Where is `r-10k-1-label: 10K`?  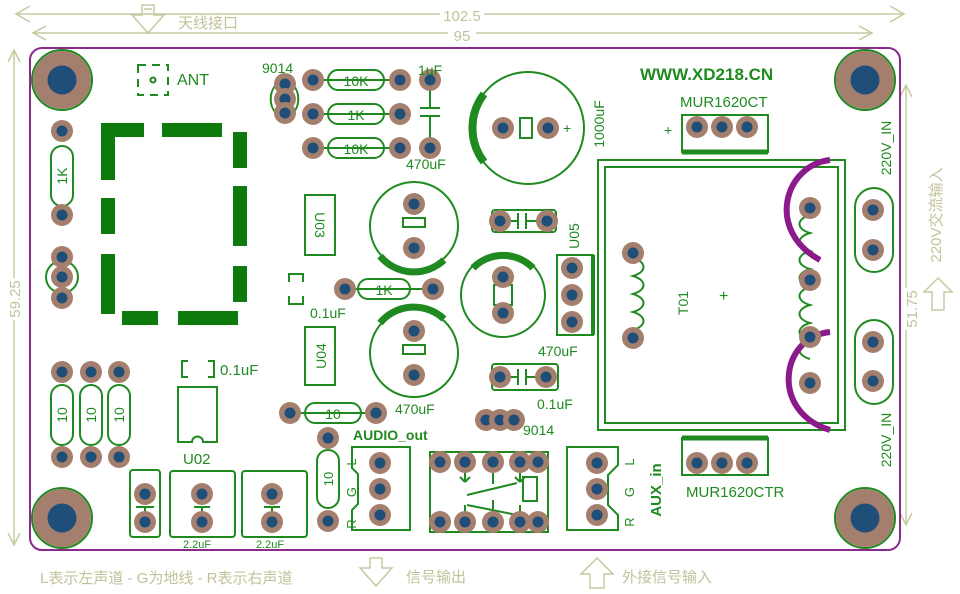 r-10k-1-label: 10K is located at coordinates (357, 81).